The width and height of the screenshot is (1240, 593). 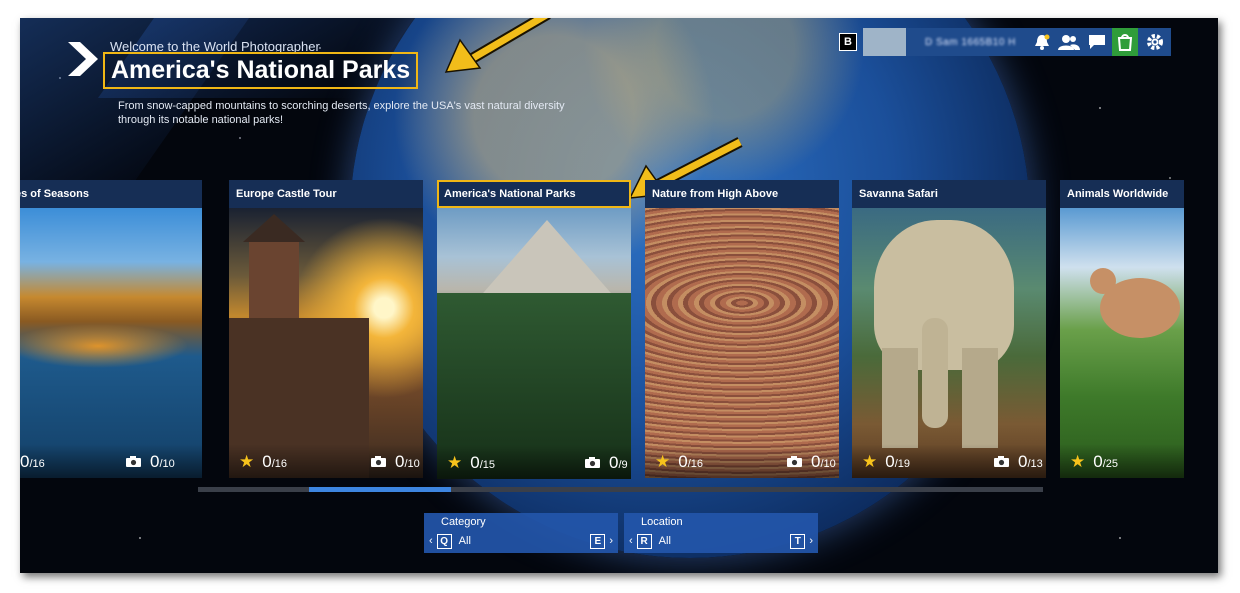 What do you see at coordinates (721, 533) in the screenshot?
I see `location-filter: Location ‹ R All T ›` at bounding box center [721, 533].